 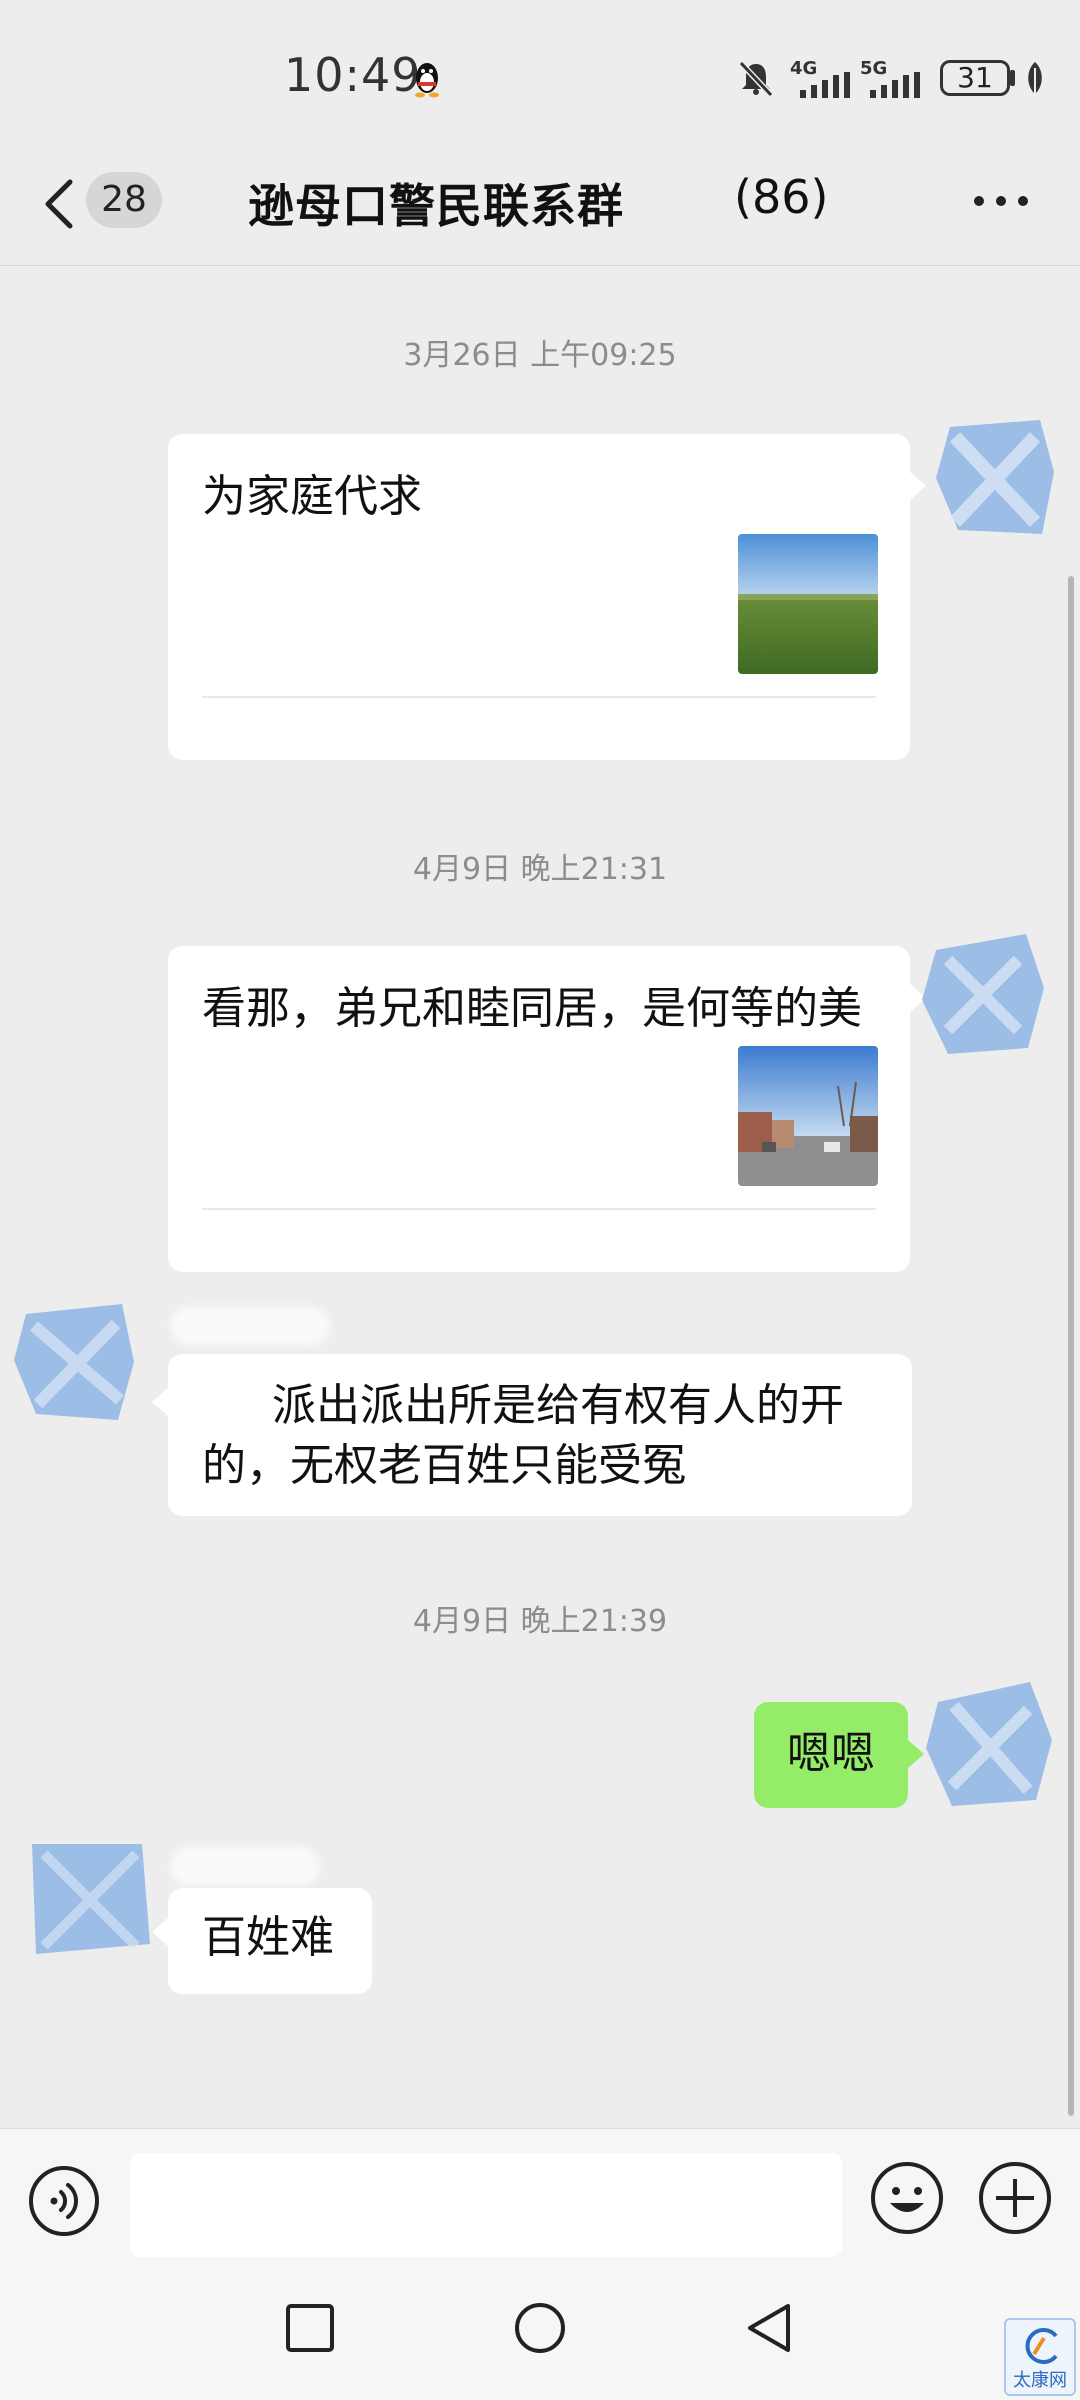 What do you see at coordinates (310, 2328) in the screenshot?
I see `recent-apps-icon` at bounding box center [310, 2328].